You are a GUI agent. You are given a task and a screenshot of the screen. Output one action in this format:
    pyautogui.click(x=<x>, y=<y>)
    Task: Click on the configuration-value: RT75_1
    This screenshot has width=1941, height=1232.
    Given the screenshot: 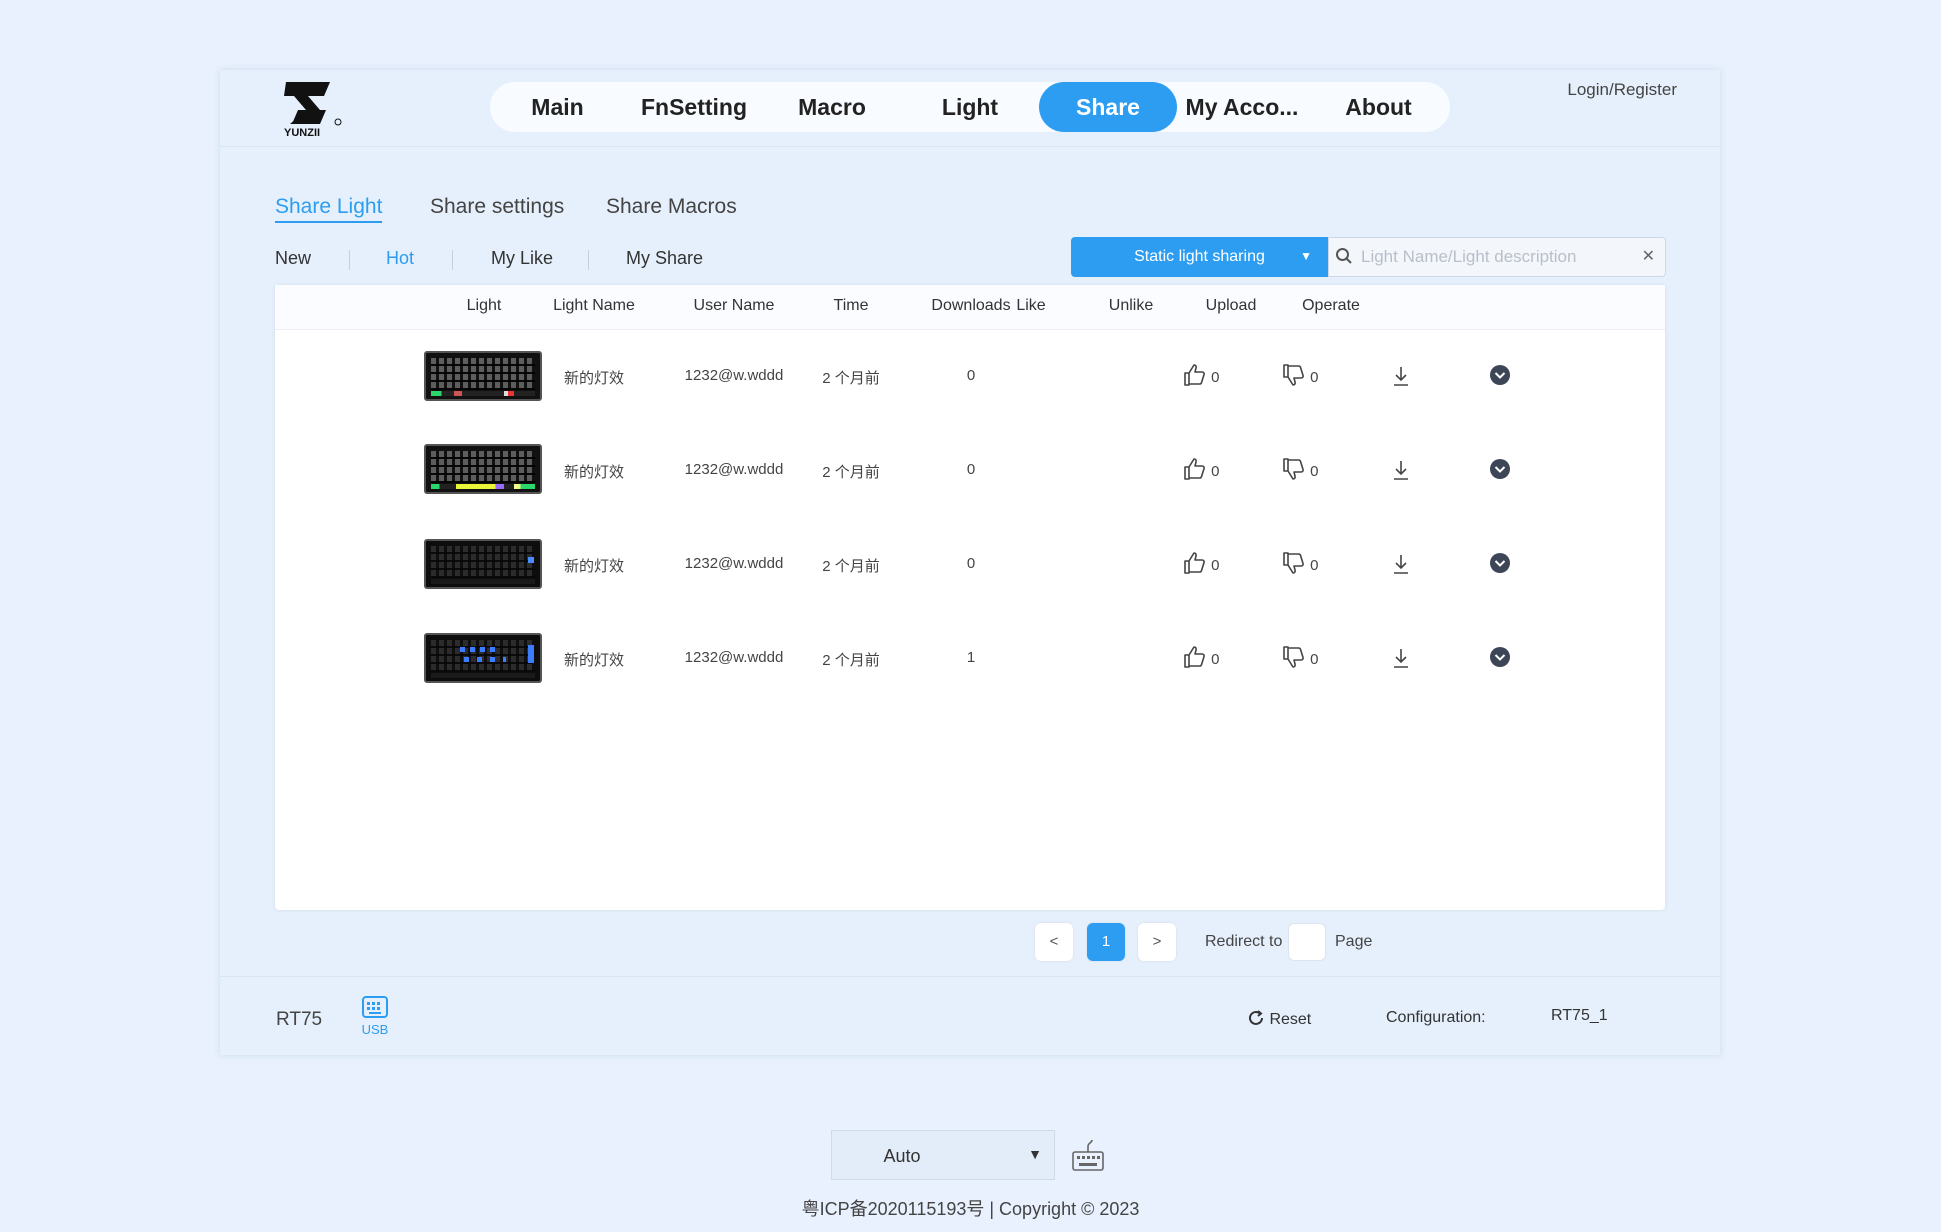 What is the action you would take?
    pyautogui.click(x=1579, y=1016)
    